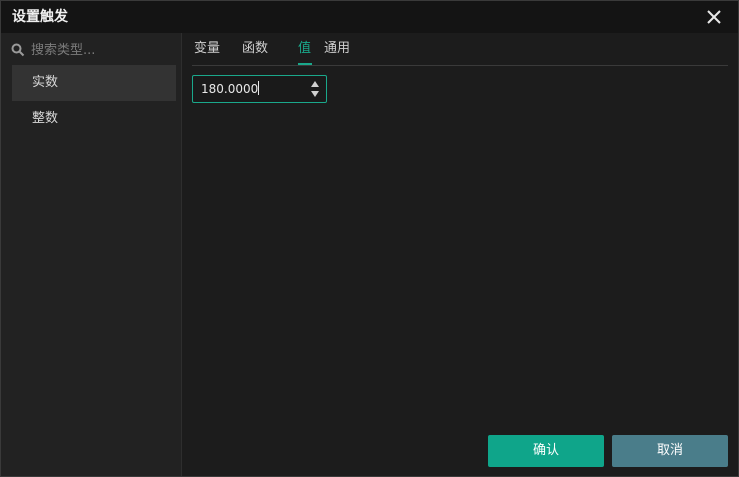 The width and height of the screenshot is (739, 477). I want to click on confirm-button: 确认, so click(546, 451).